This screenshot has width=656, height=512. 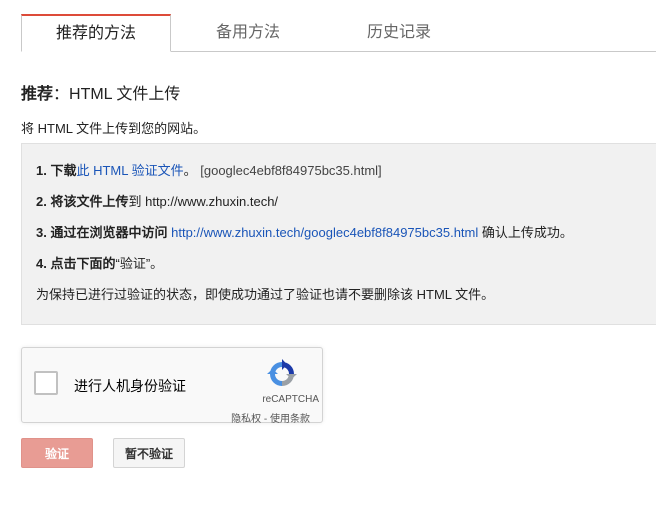 What do you see at coordinates (117, 94) in the screenshot?
I see `title-rest: ：HTML 文件上传` at bounding box center [117, 94].